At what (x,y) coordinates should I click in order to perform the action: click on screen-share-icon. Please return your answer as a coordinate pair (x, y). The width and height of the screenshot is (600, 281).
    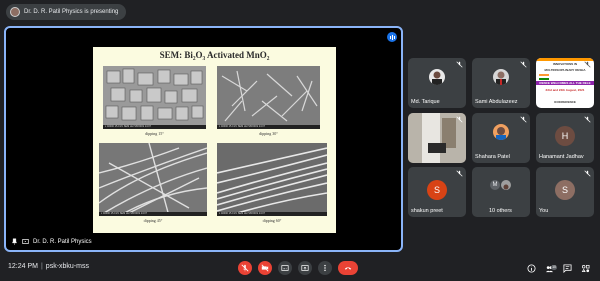
    Looking at the image, I should click on (25, 241).